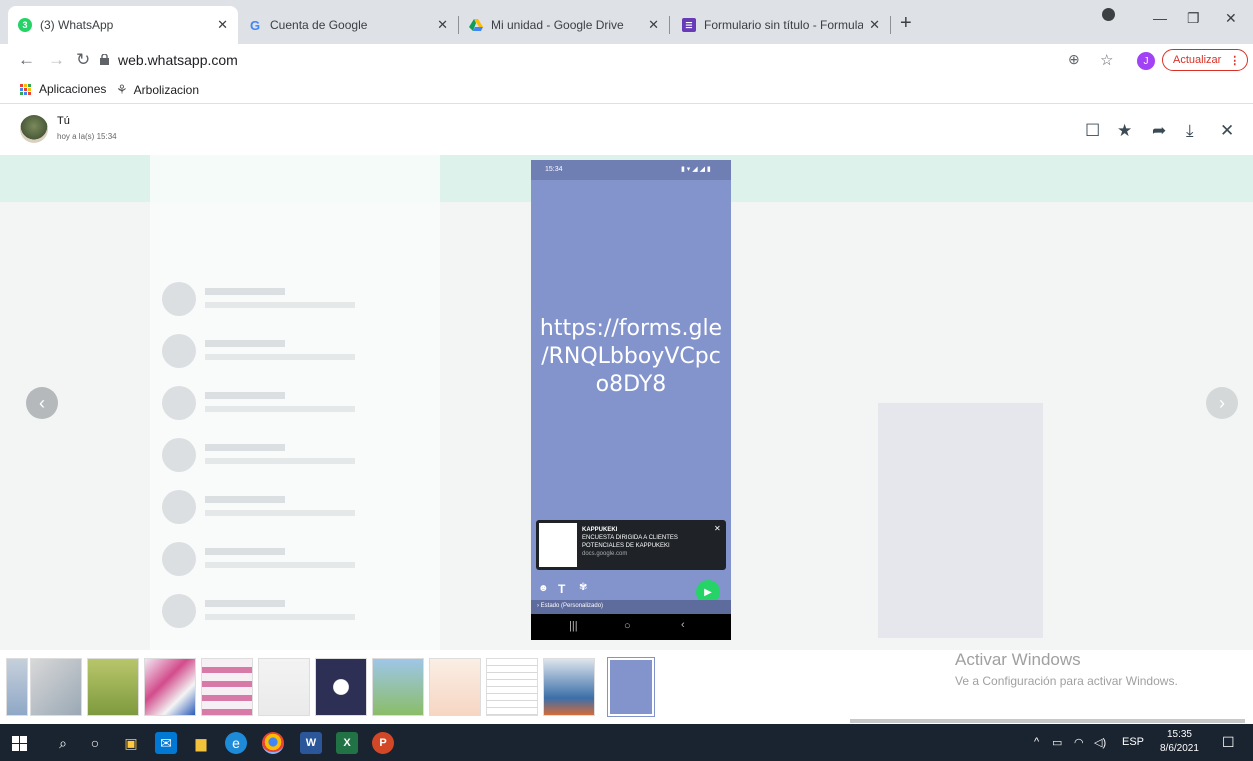 The height and width of the screenshot is (761, 1253). Describe the element at coordinates (1057, 742) in the screenshot. I see `battery-icon: ▭` at that location.